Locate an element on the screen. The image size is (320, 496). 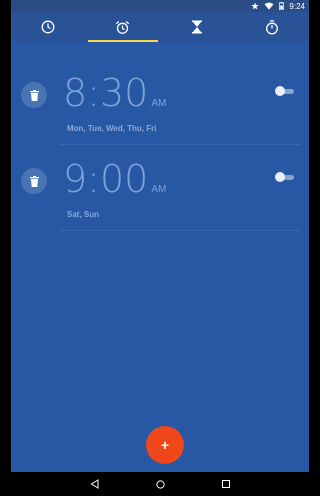
stopwatch-icon is located at coordinates (271, 26).